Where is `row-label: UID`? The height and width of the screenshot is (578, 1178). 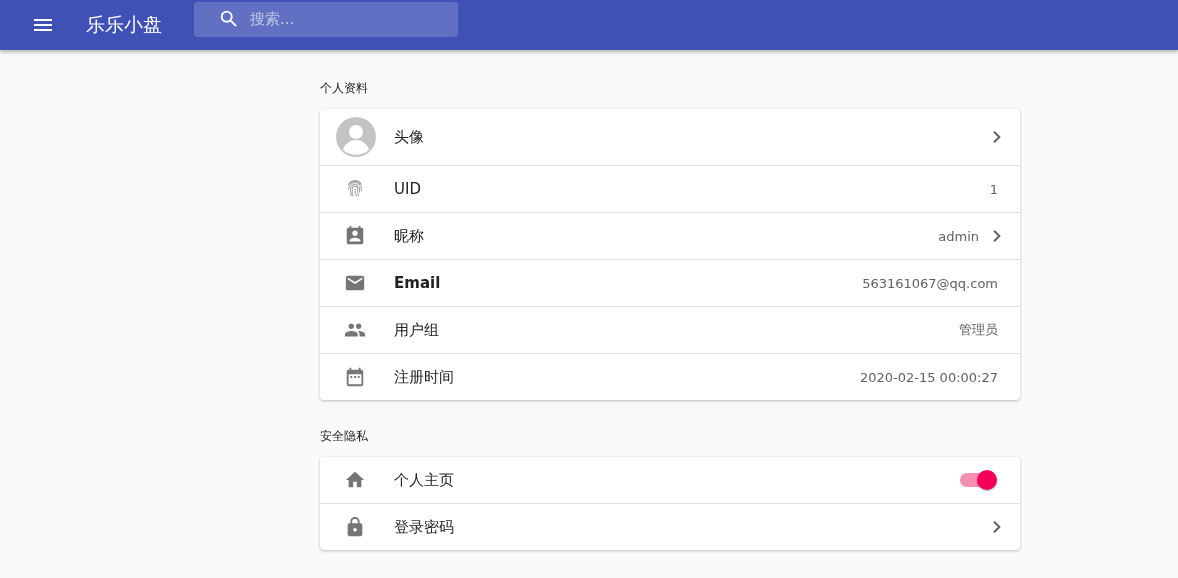 row-label: UID is located at coordinates (408, 189).